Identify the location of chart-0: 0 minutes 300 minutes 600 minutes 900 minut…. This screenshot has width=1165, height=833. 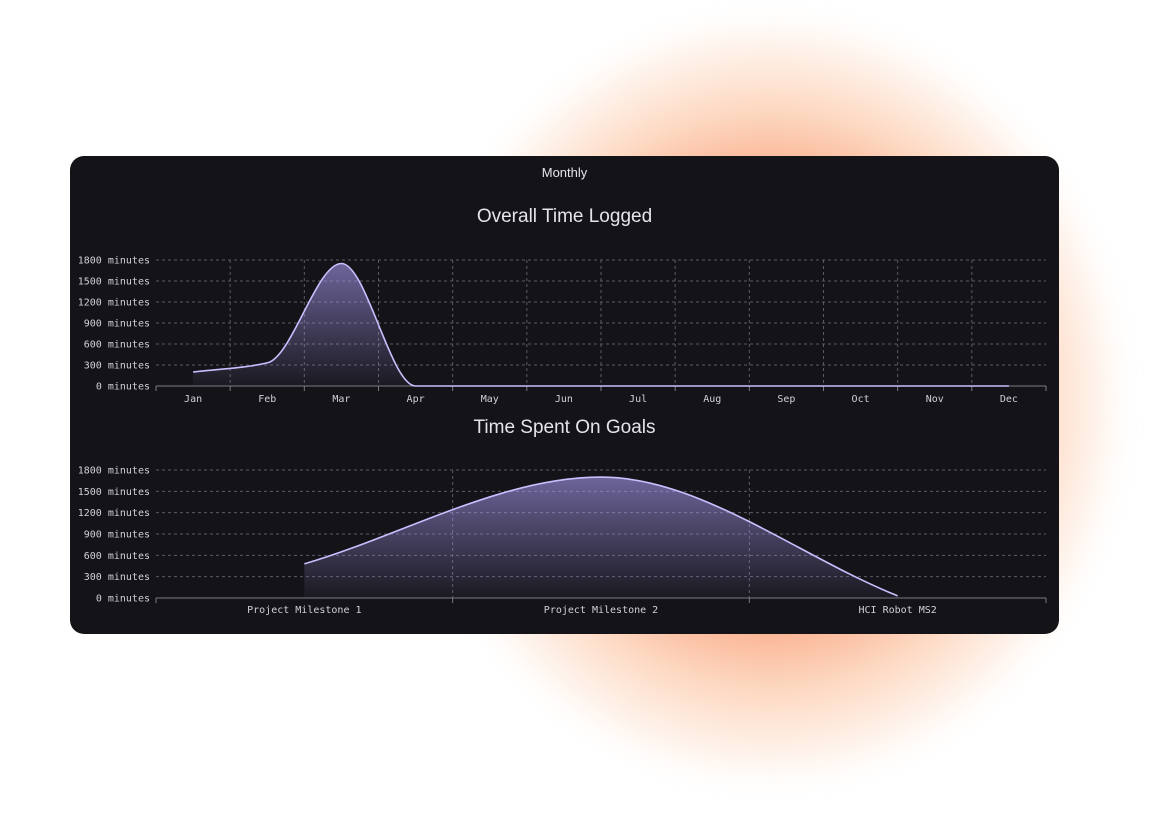
(562, 330).